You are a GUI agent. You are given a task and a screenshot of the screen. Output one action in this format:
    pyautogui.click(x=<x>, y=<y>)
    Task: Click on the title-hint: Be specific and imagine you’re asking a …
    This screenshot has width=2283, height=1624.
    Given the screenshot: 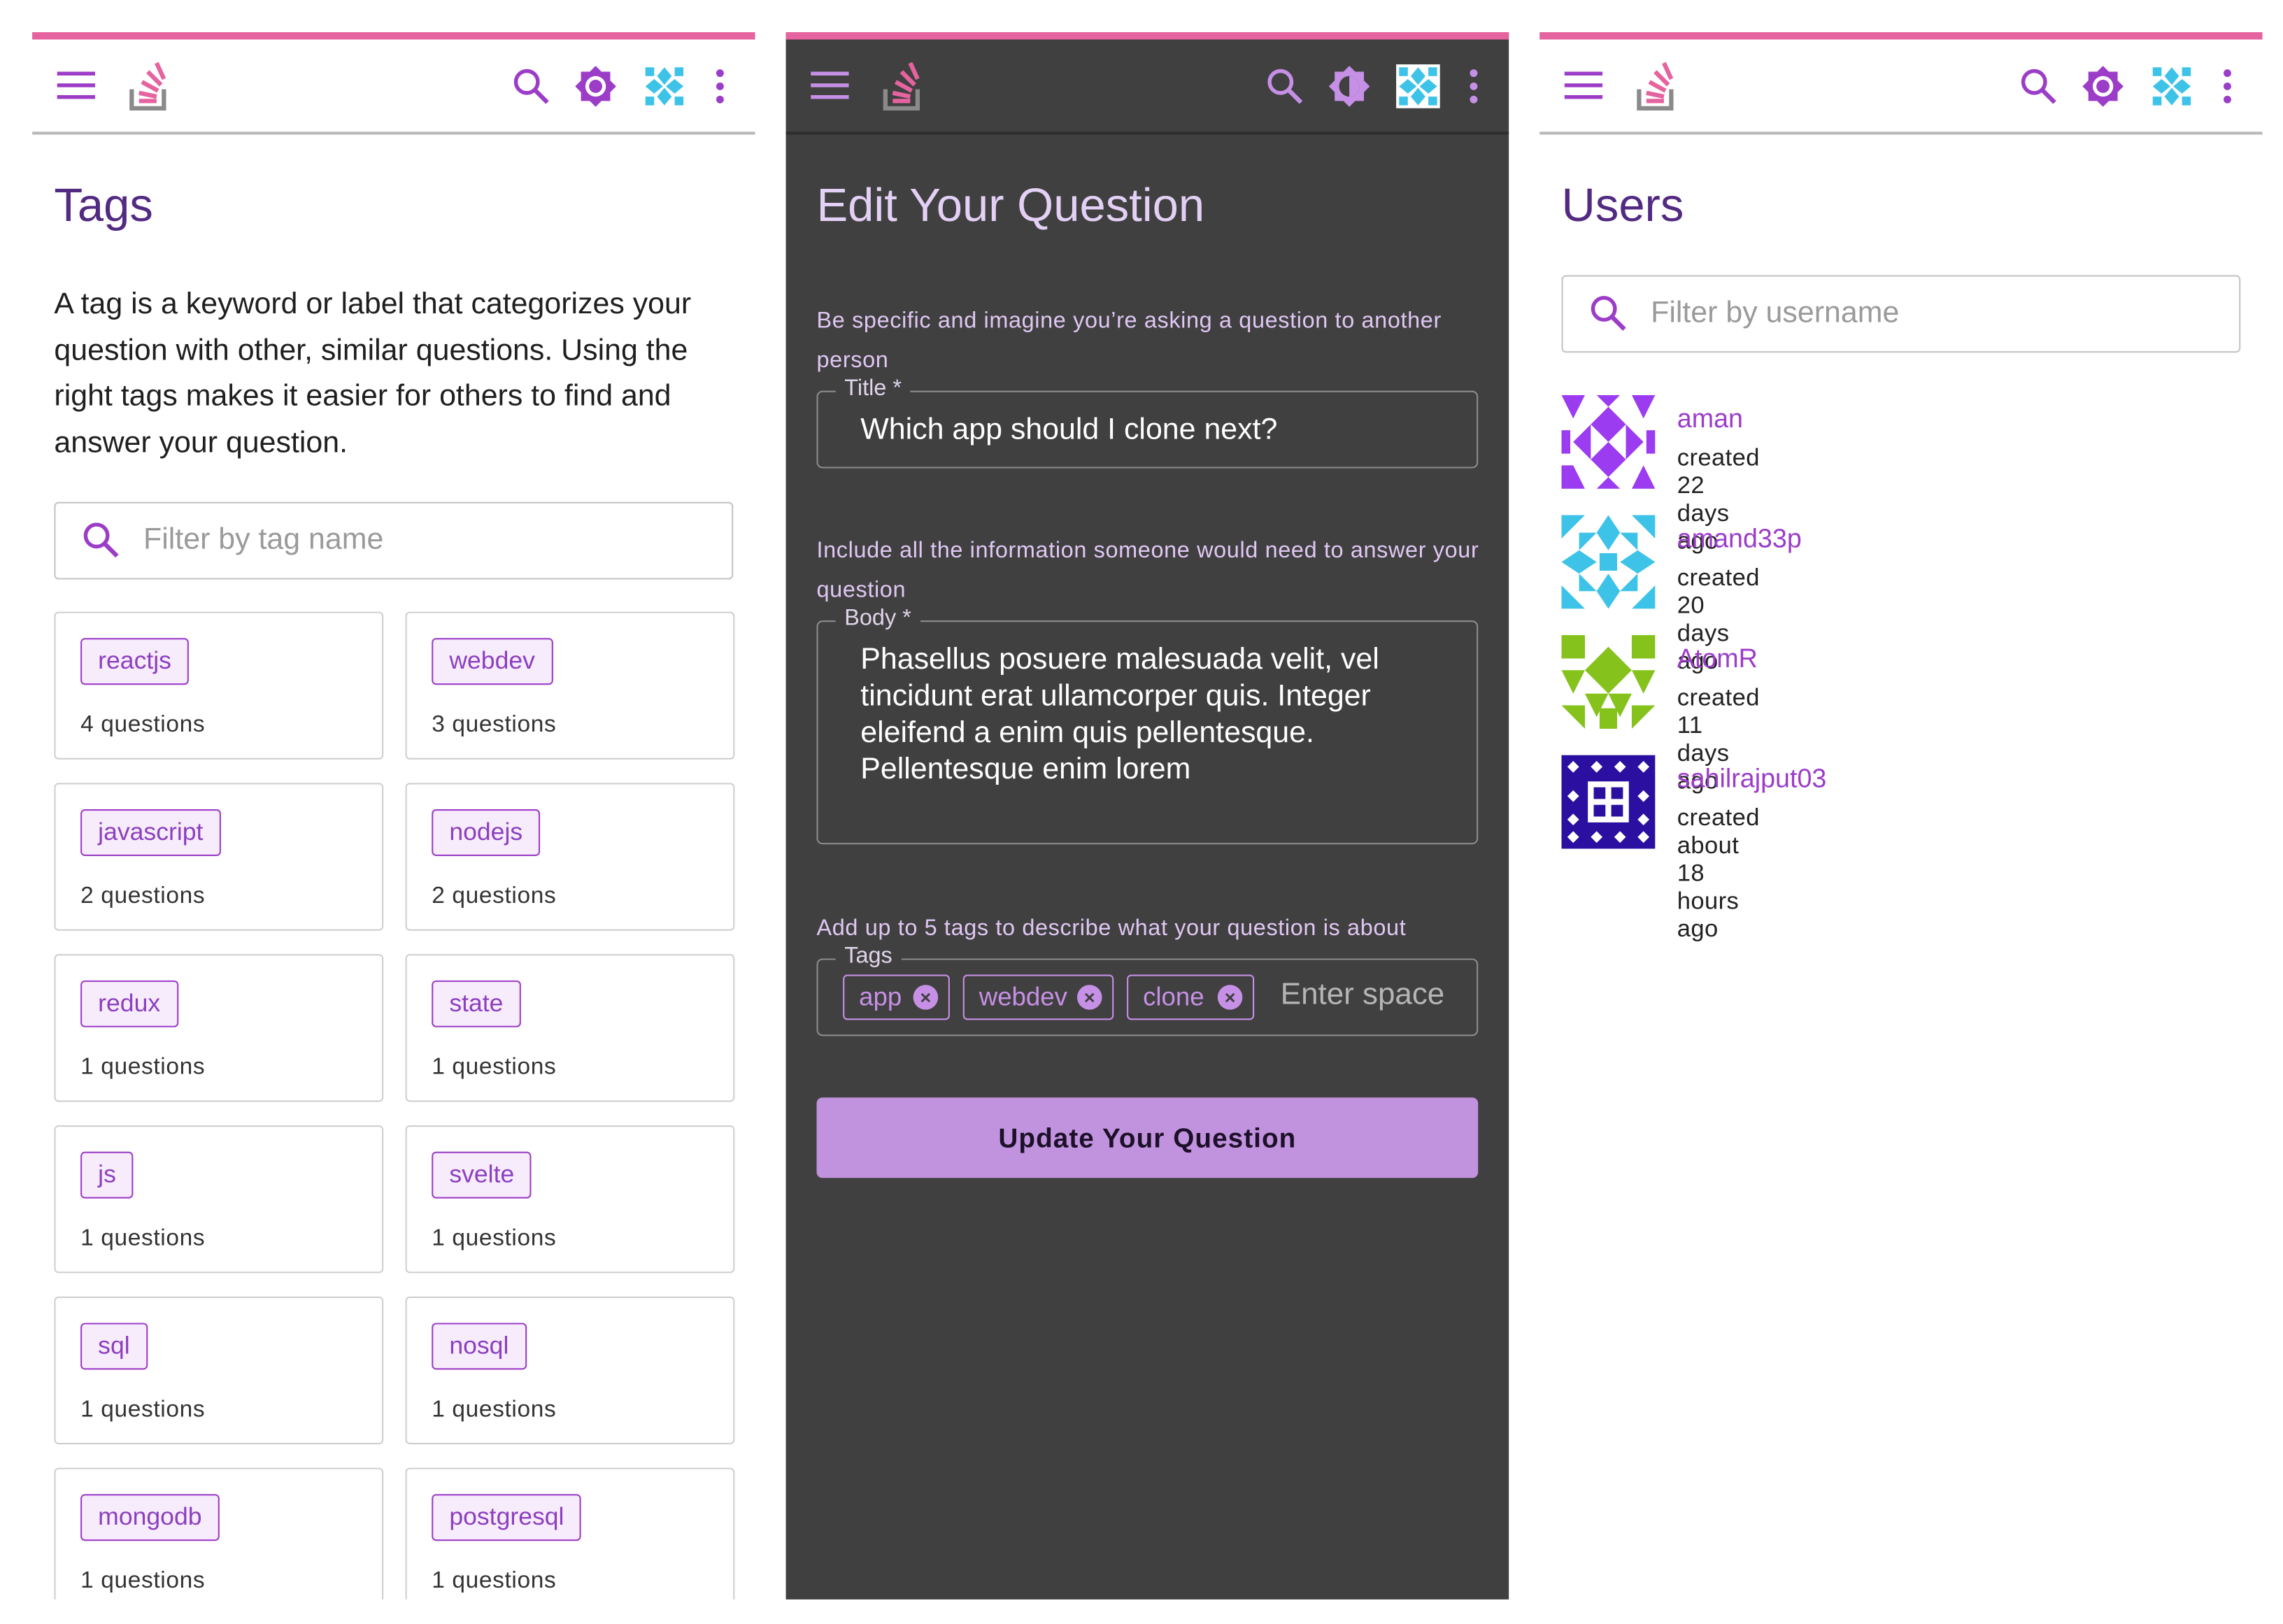 What is the action you would take?
    pyautogui.click(x=1129, y=340)
    